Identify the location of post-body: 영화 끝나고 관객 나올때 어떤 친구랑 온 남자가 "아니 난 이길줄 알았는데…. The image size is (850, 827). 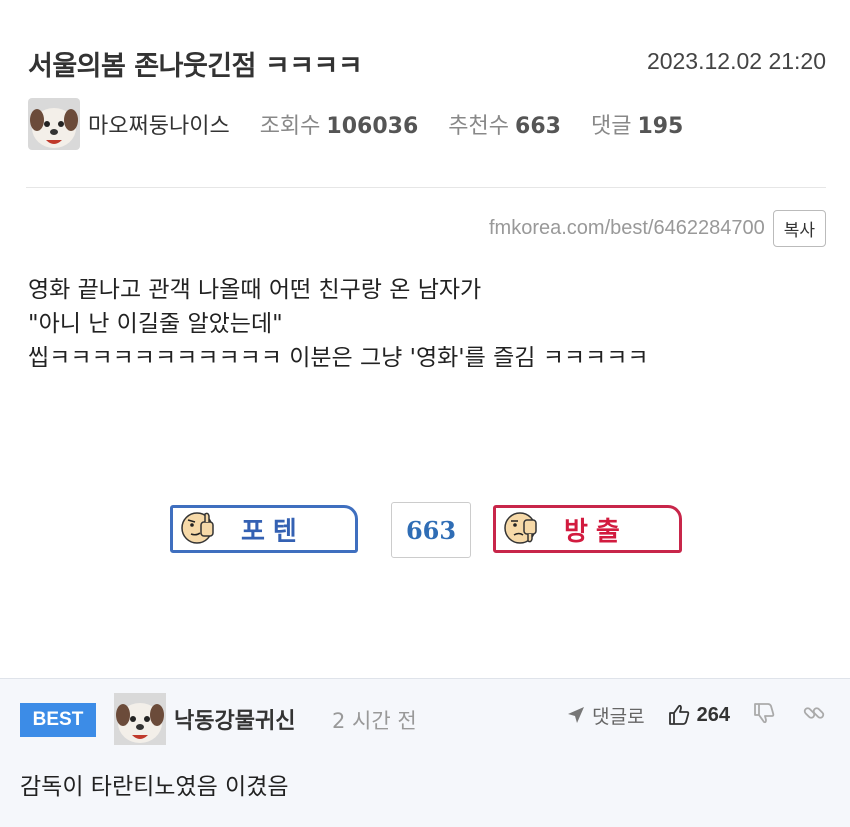
(338, 324).